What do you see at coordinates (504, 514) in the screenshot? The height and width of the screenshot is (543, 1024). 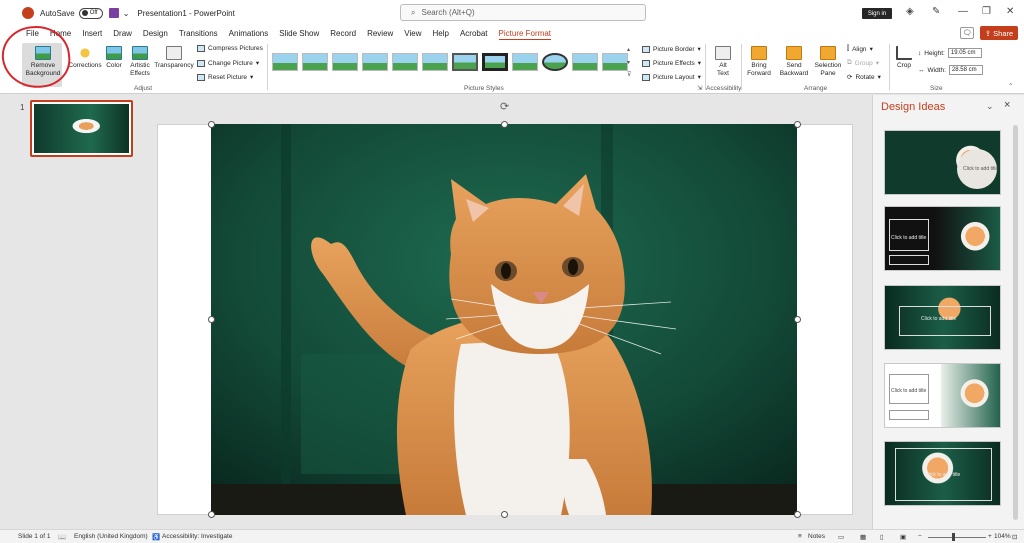 I see `resize-handle-bottom` at bounding box center [504, 514].